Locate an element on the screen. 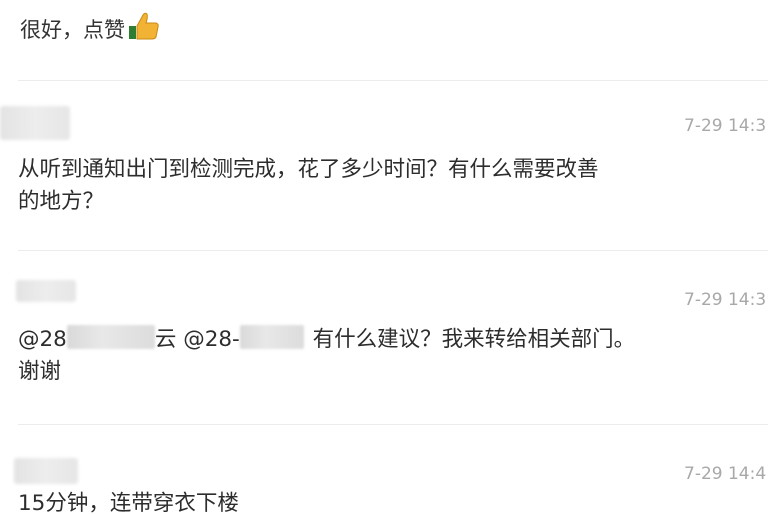 This screenshot has height=514, width=768. comment-time: 7-29 14:4 is located at coordinates (725, 474).